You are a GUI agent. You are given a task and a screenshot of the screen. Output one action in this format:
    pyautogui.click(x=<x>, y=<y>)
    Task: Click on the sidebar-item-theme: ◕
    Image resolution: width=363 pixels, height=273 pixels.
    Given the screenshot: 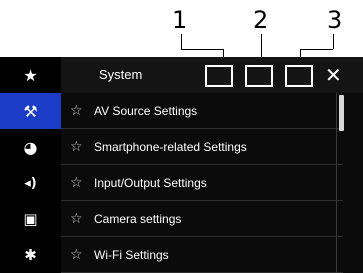 What is the action you would take?
    pyautogui.click(x=30, y=147)
    